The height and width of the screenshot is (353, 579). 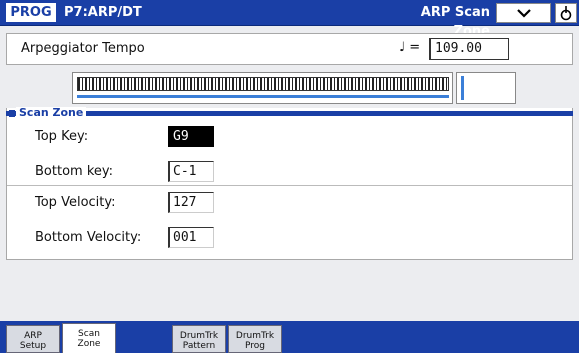 What do you see at coordinates (191, 171) in the screenshot?
I see `bottom-key-field: C-1` at bounding box center [191, 171].